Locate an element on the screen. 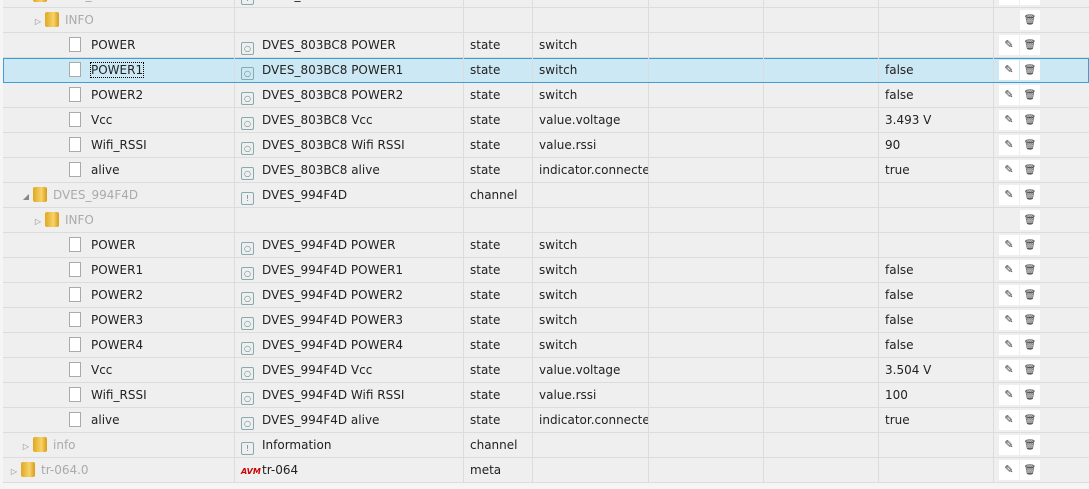  type-cell: meta is located at coordinates (497, 470).